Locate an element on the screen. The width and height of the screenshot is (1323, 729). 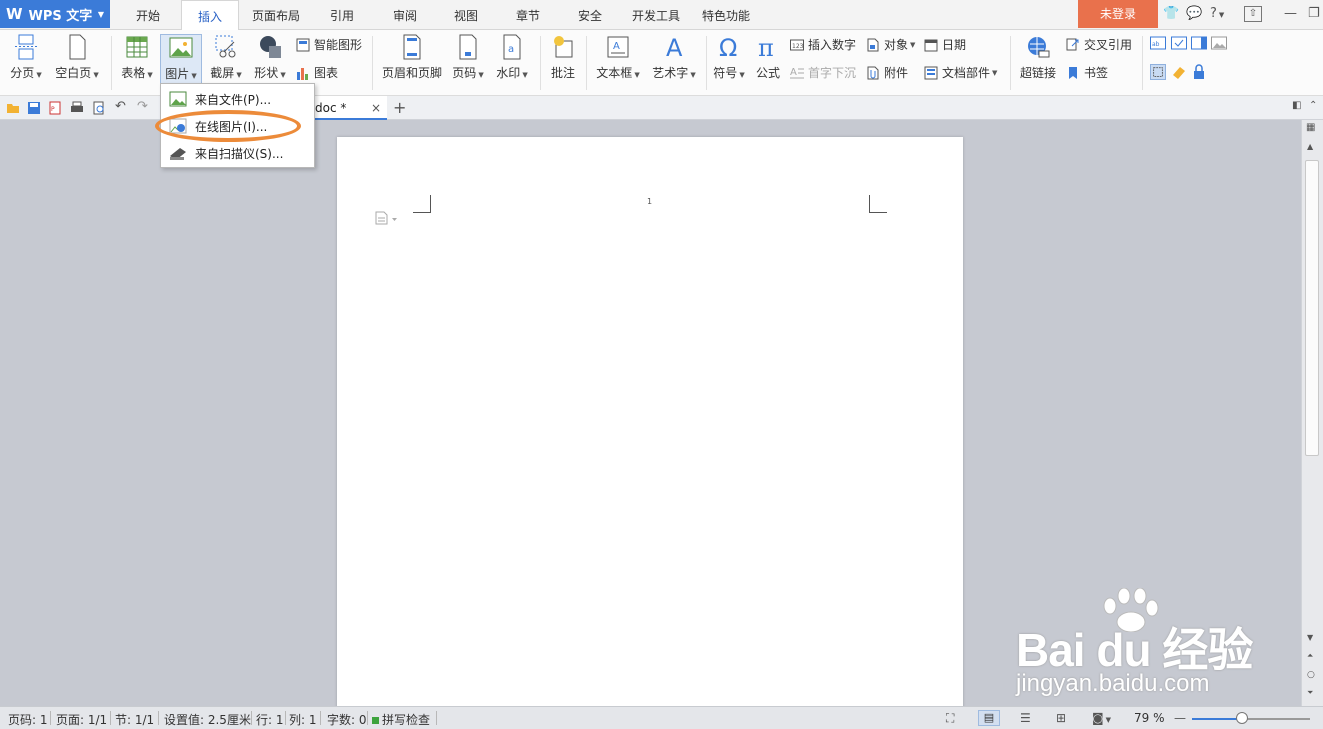
login-button: 未登录 is located at coordinates (1118, 14).